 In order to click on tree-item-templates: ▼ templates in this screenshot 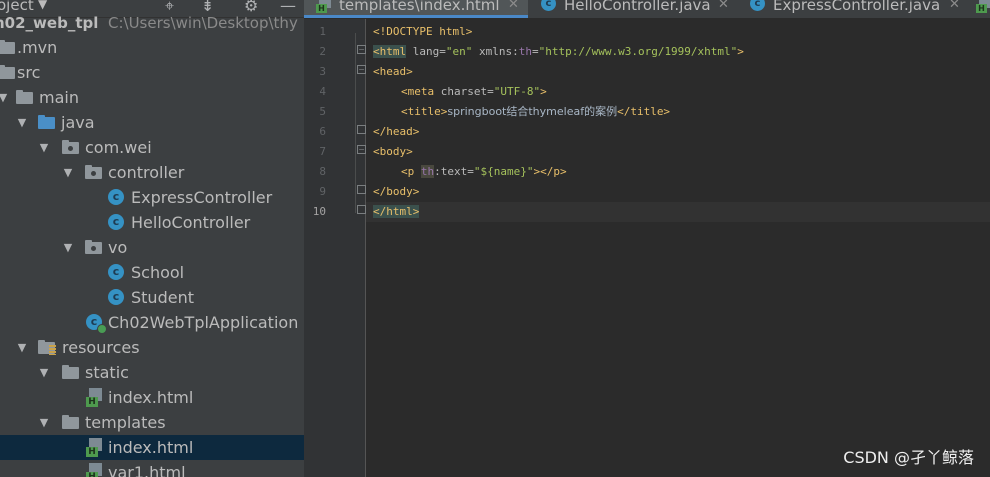, I will do `click(152, 422)`.